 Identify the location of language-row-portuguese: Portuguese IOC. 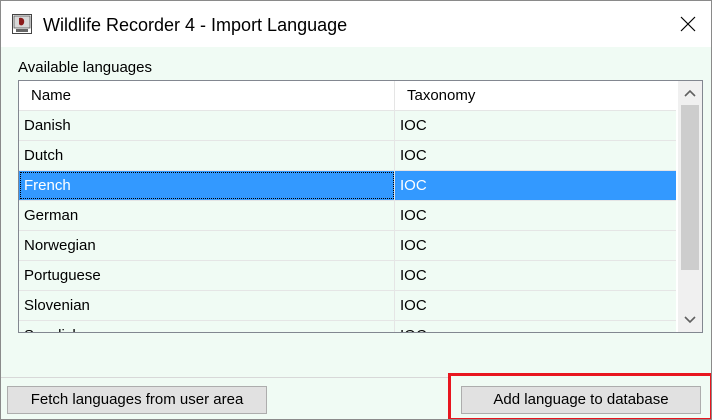
(347, 276).